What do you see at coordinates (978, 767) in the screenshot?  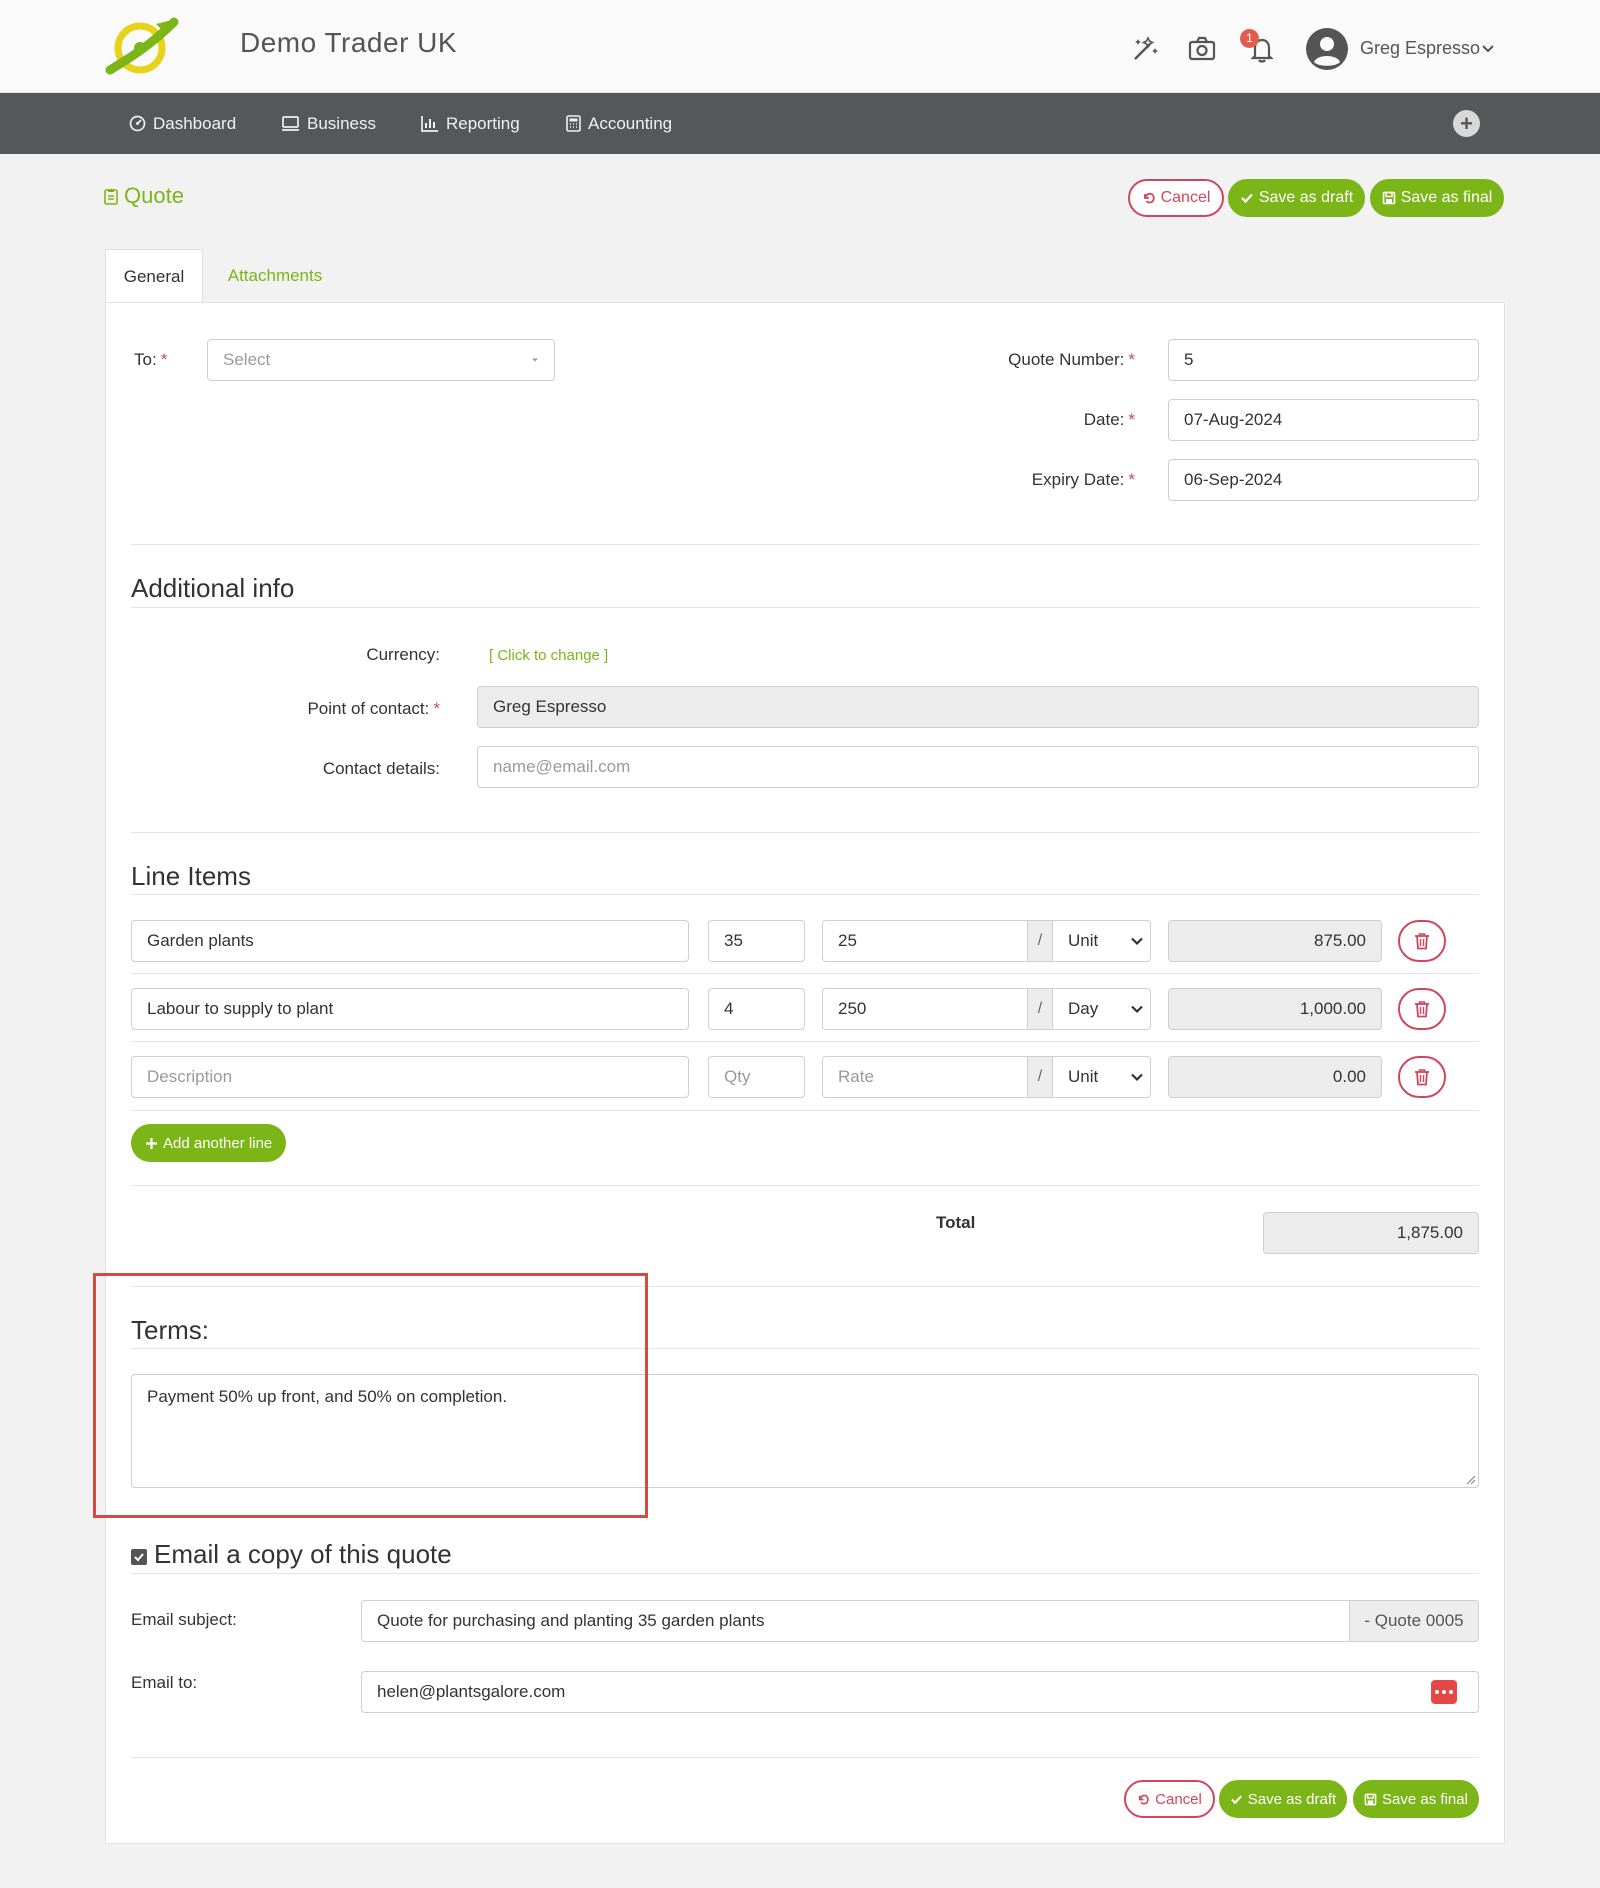 I see `contact-details-input: name@email.com` at bounding box center [978, 767].